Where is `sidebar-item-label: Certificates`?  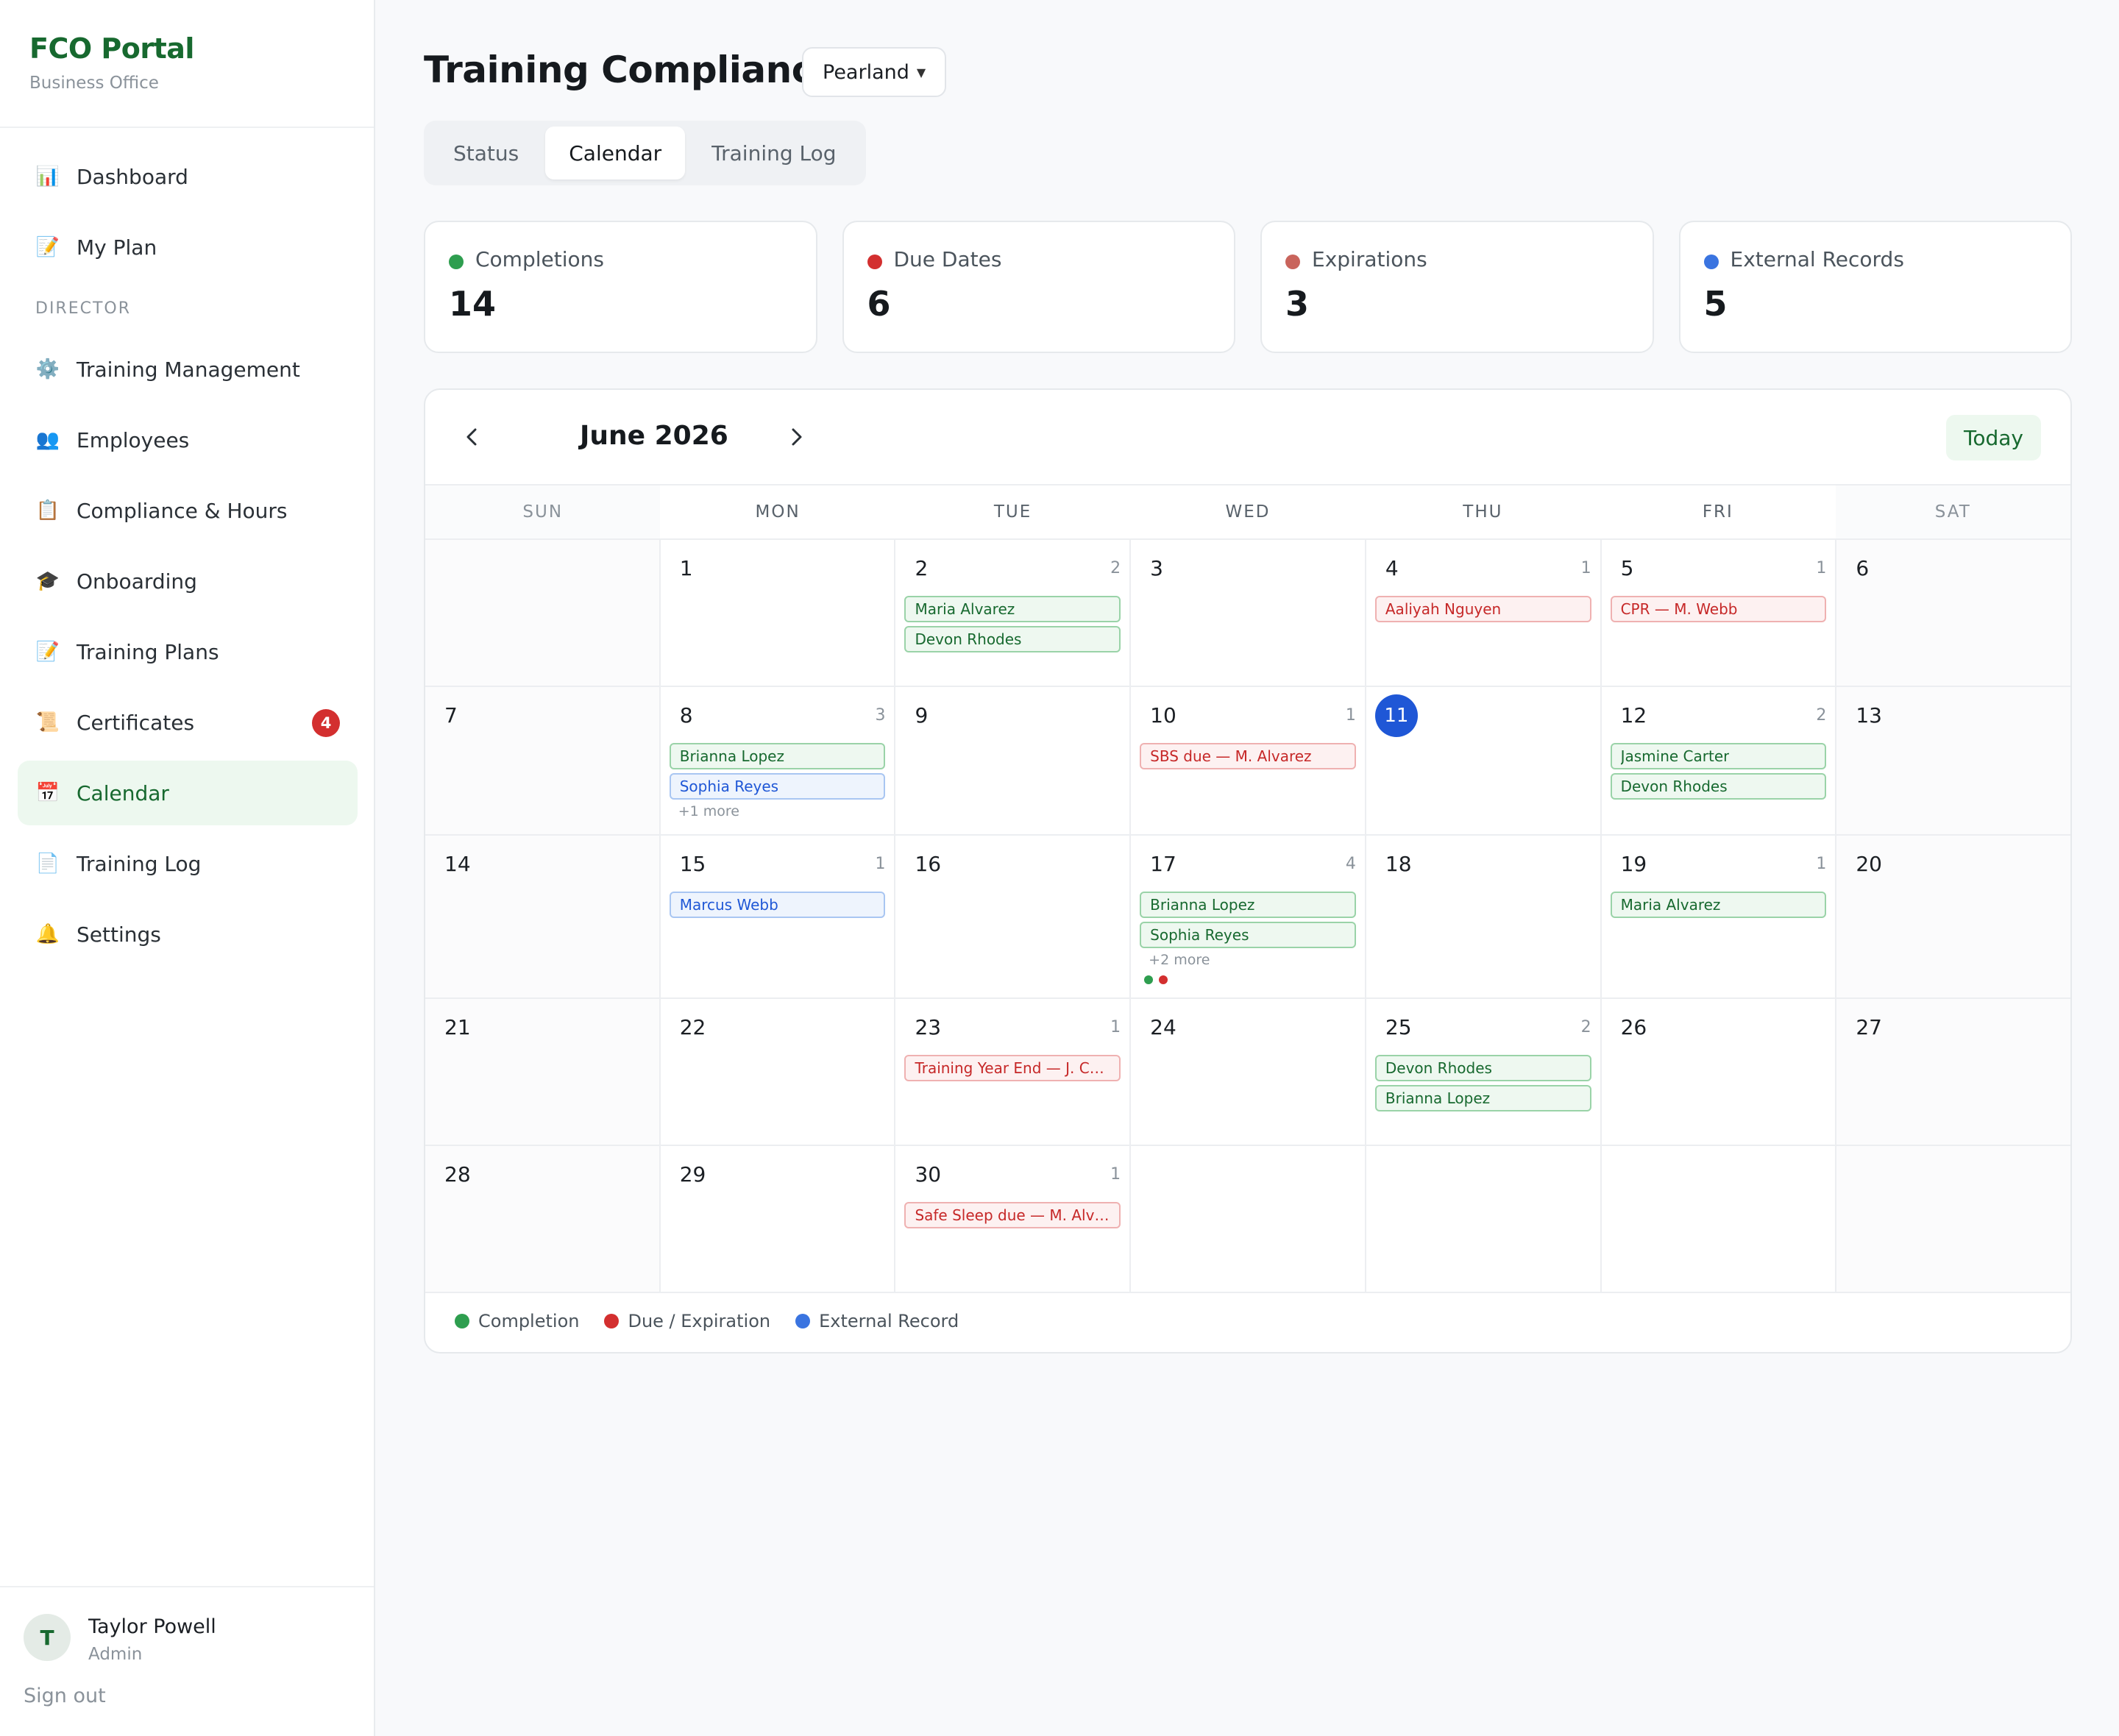 sidebar-item-label: Certificates is located at coordinates (136, 722).